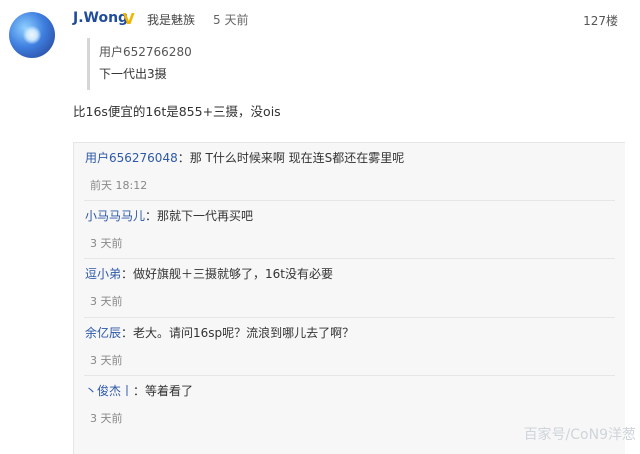 The width and height of the screenshot is (640, 454). What do you see at coordinates (238, 333) in the screenshot?
I see `reply-text: ：老大。请问16sp呢？流浪到哪儿去了啊？` at bounding box center [238, 333].